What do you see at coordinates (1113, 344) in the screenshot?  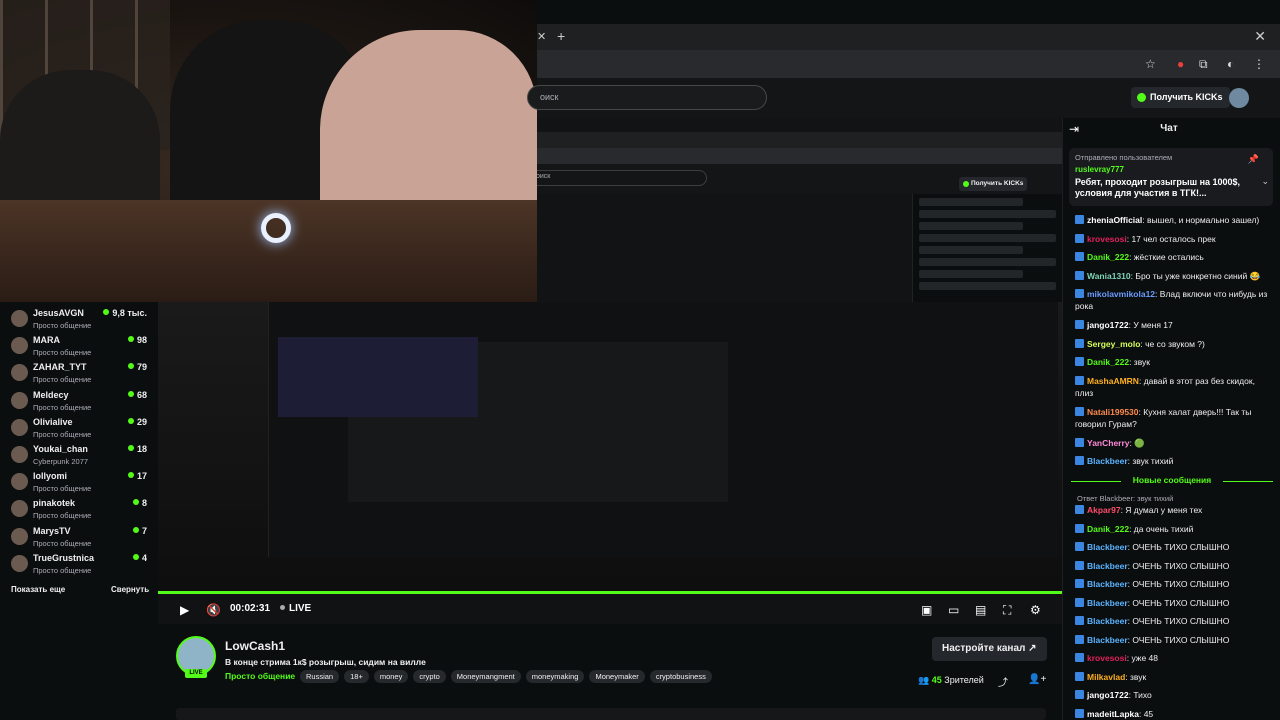 I see `chat-username: Sergey_molo` at bounding box center [1113, 344].